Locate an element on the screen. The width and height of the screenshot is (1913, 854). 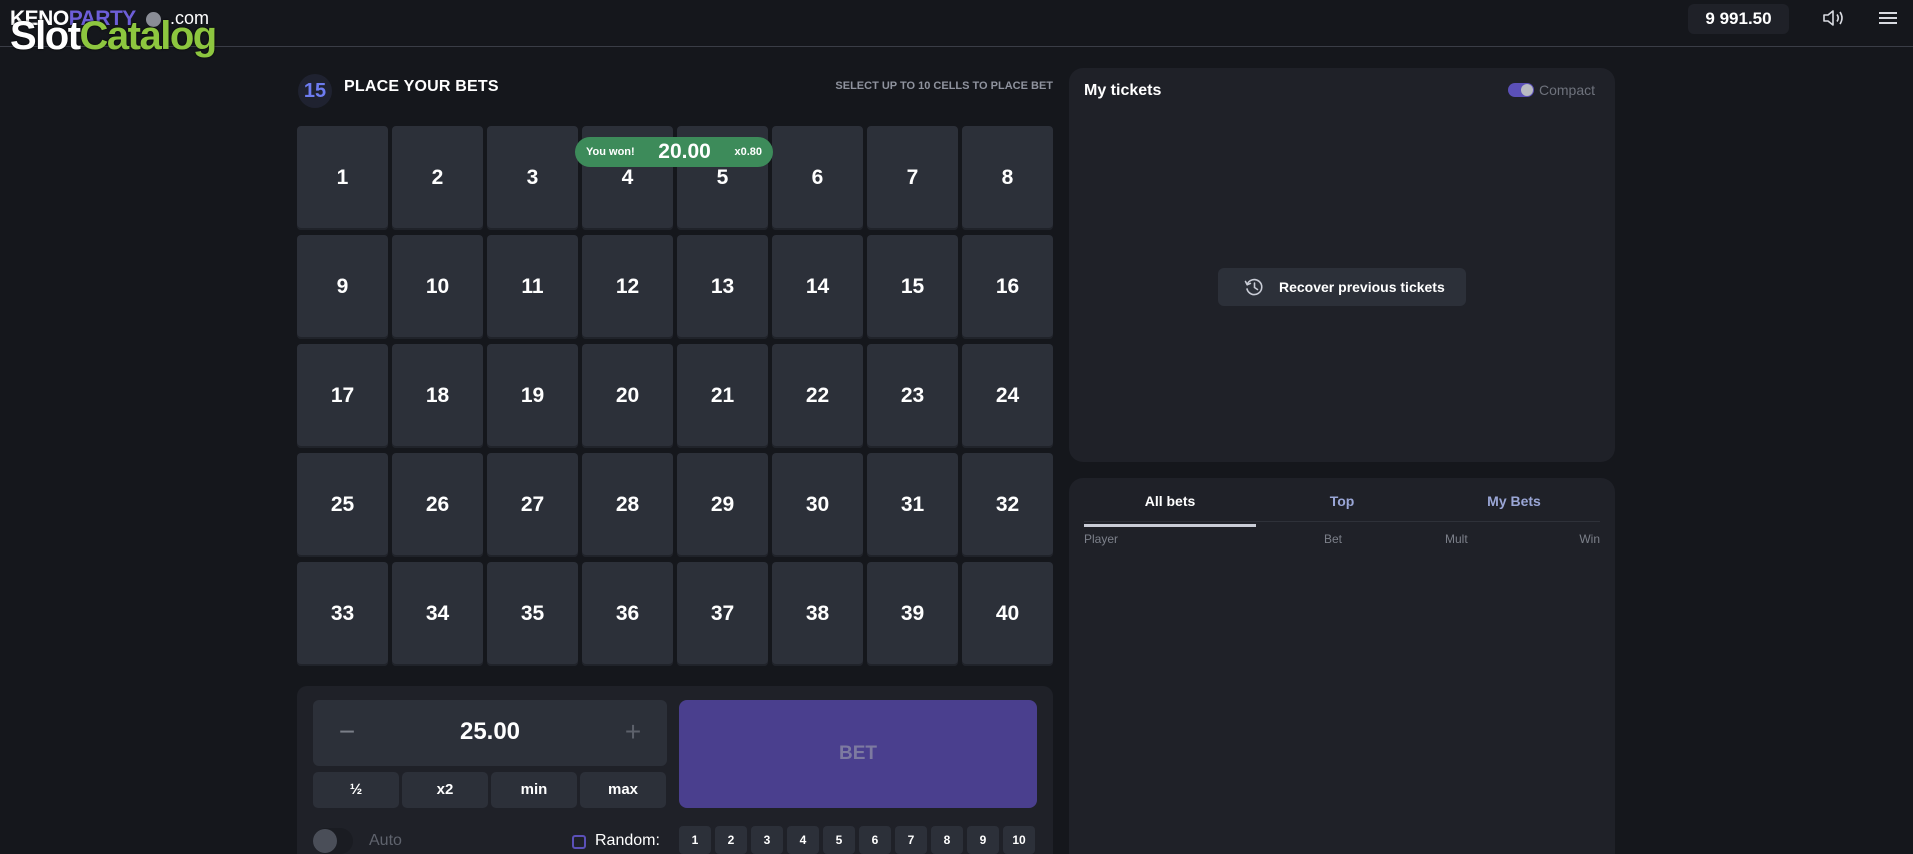
top-bar: KENOPARTY .com SlotCatalog 9 991.50 is located at coordinates (956, 29).